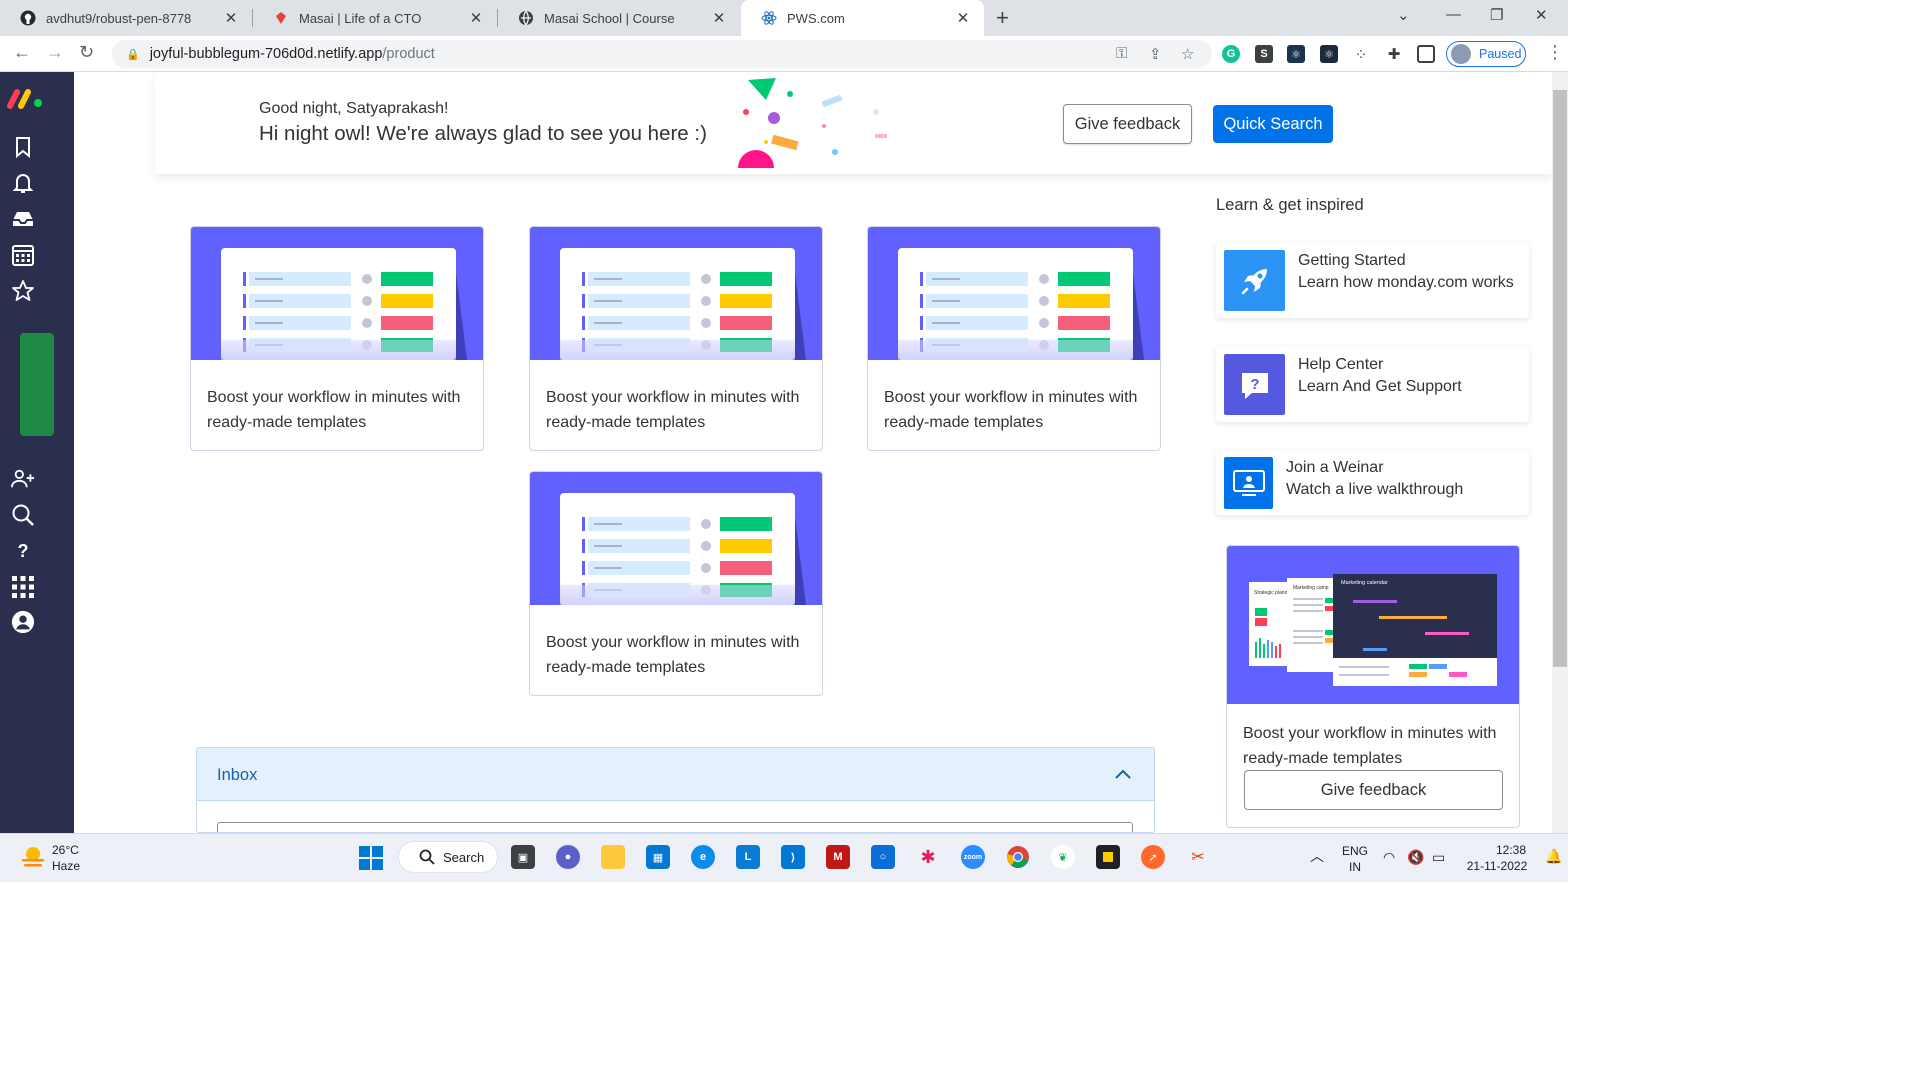 The width and height of the screenshot is (1920, 1080). What do you see at coordinates (23, 479) in the screenshot?
I see `invite-user-icon` at bounding box center [23, 479].